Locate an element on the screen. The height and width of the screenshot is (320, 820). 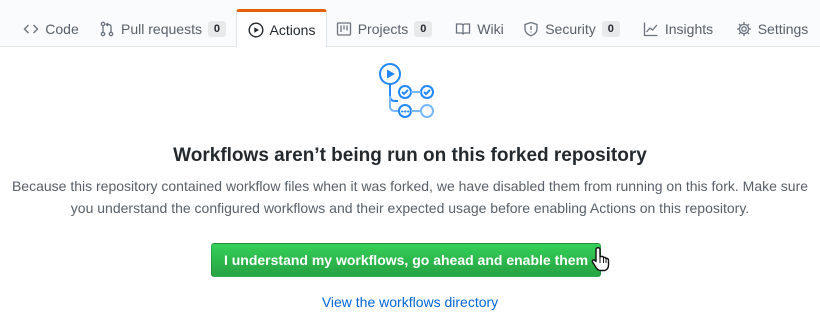
tab-projects-label: Projects is located at coordinates (383, 29).